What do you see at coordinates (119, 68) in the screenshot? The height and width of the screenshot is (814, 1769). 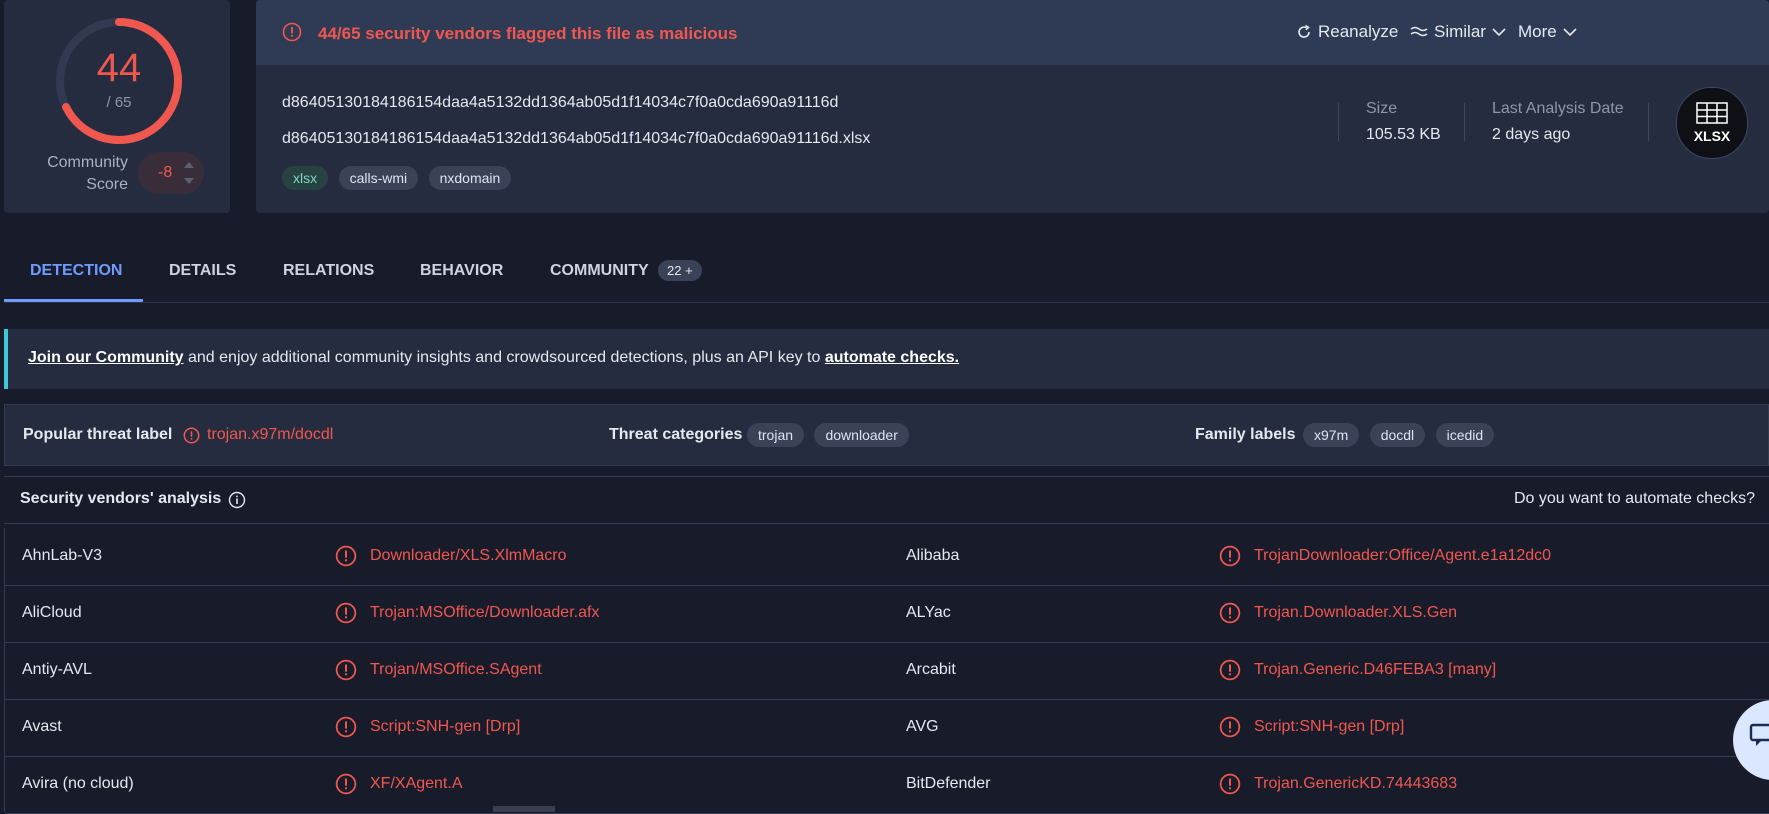 I see `detection-count: 44` at bounding box center [119, 68].